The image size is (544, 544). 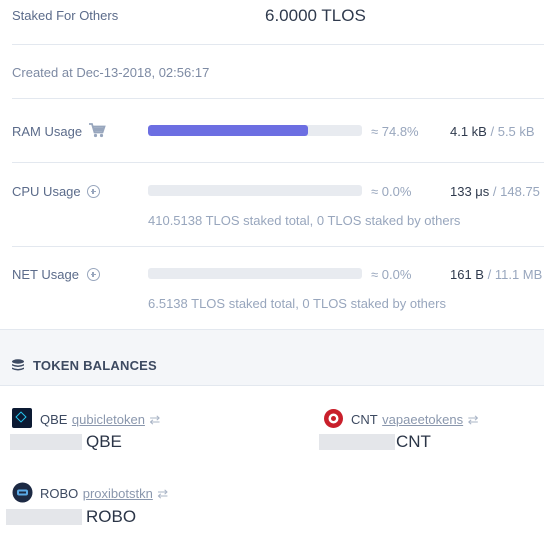 What do you see at coordinates (512, 131) in the screenshot?
I see `ram-total: / 5.5 kB` at bounding box center [512, 131].